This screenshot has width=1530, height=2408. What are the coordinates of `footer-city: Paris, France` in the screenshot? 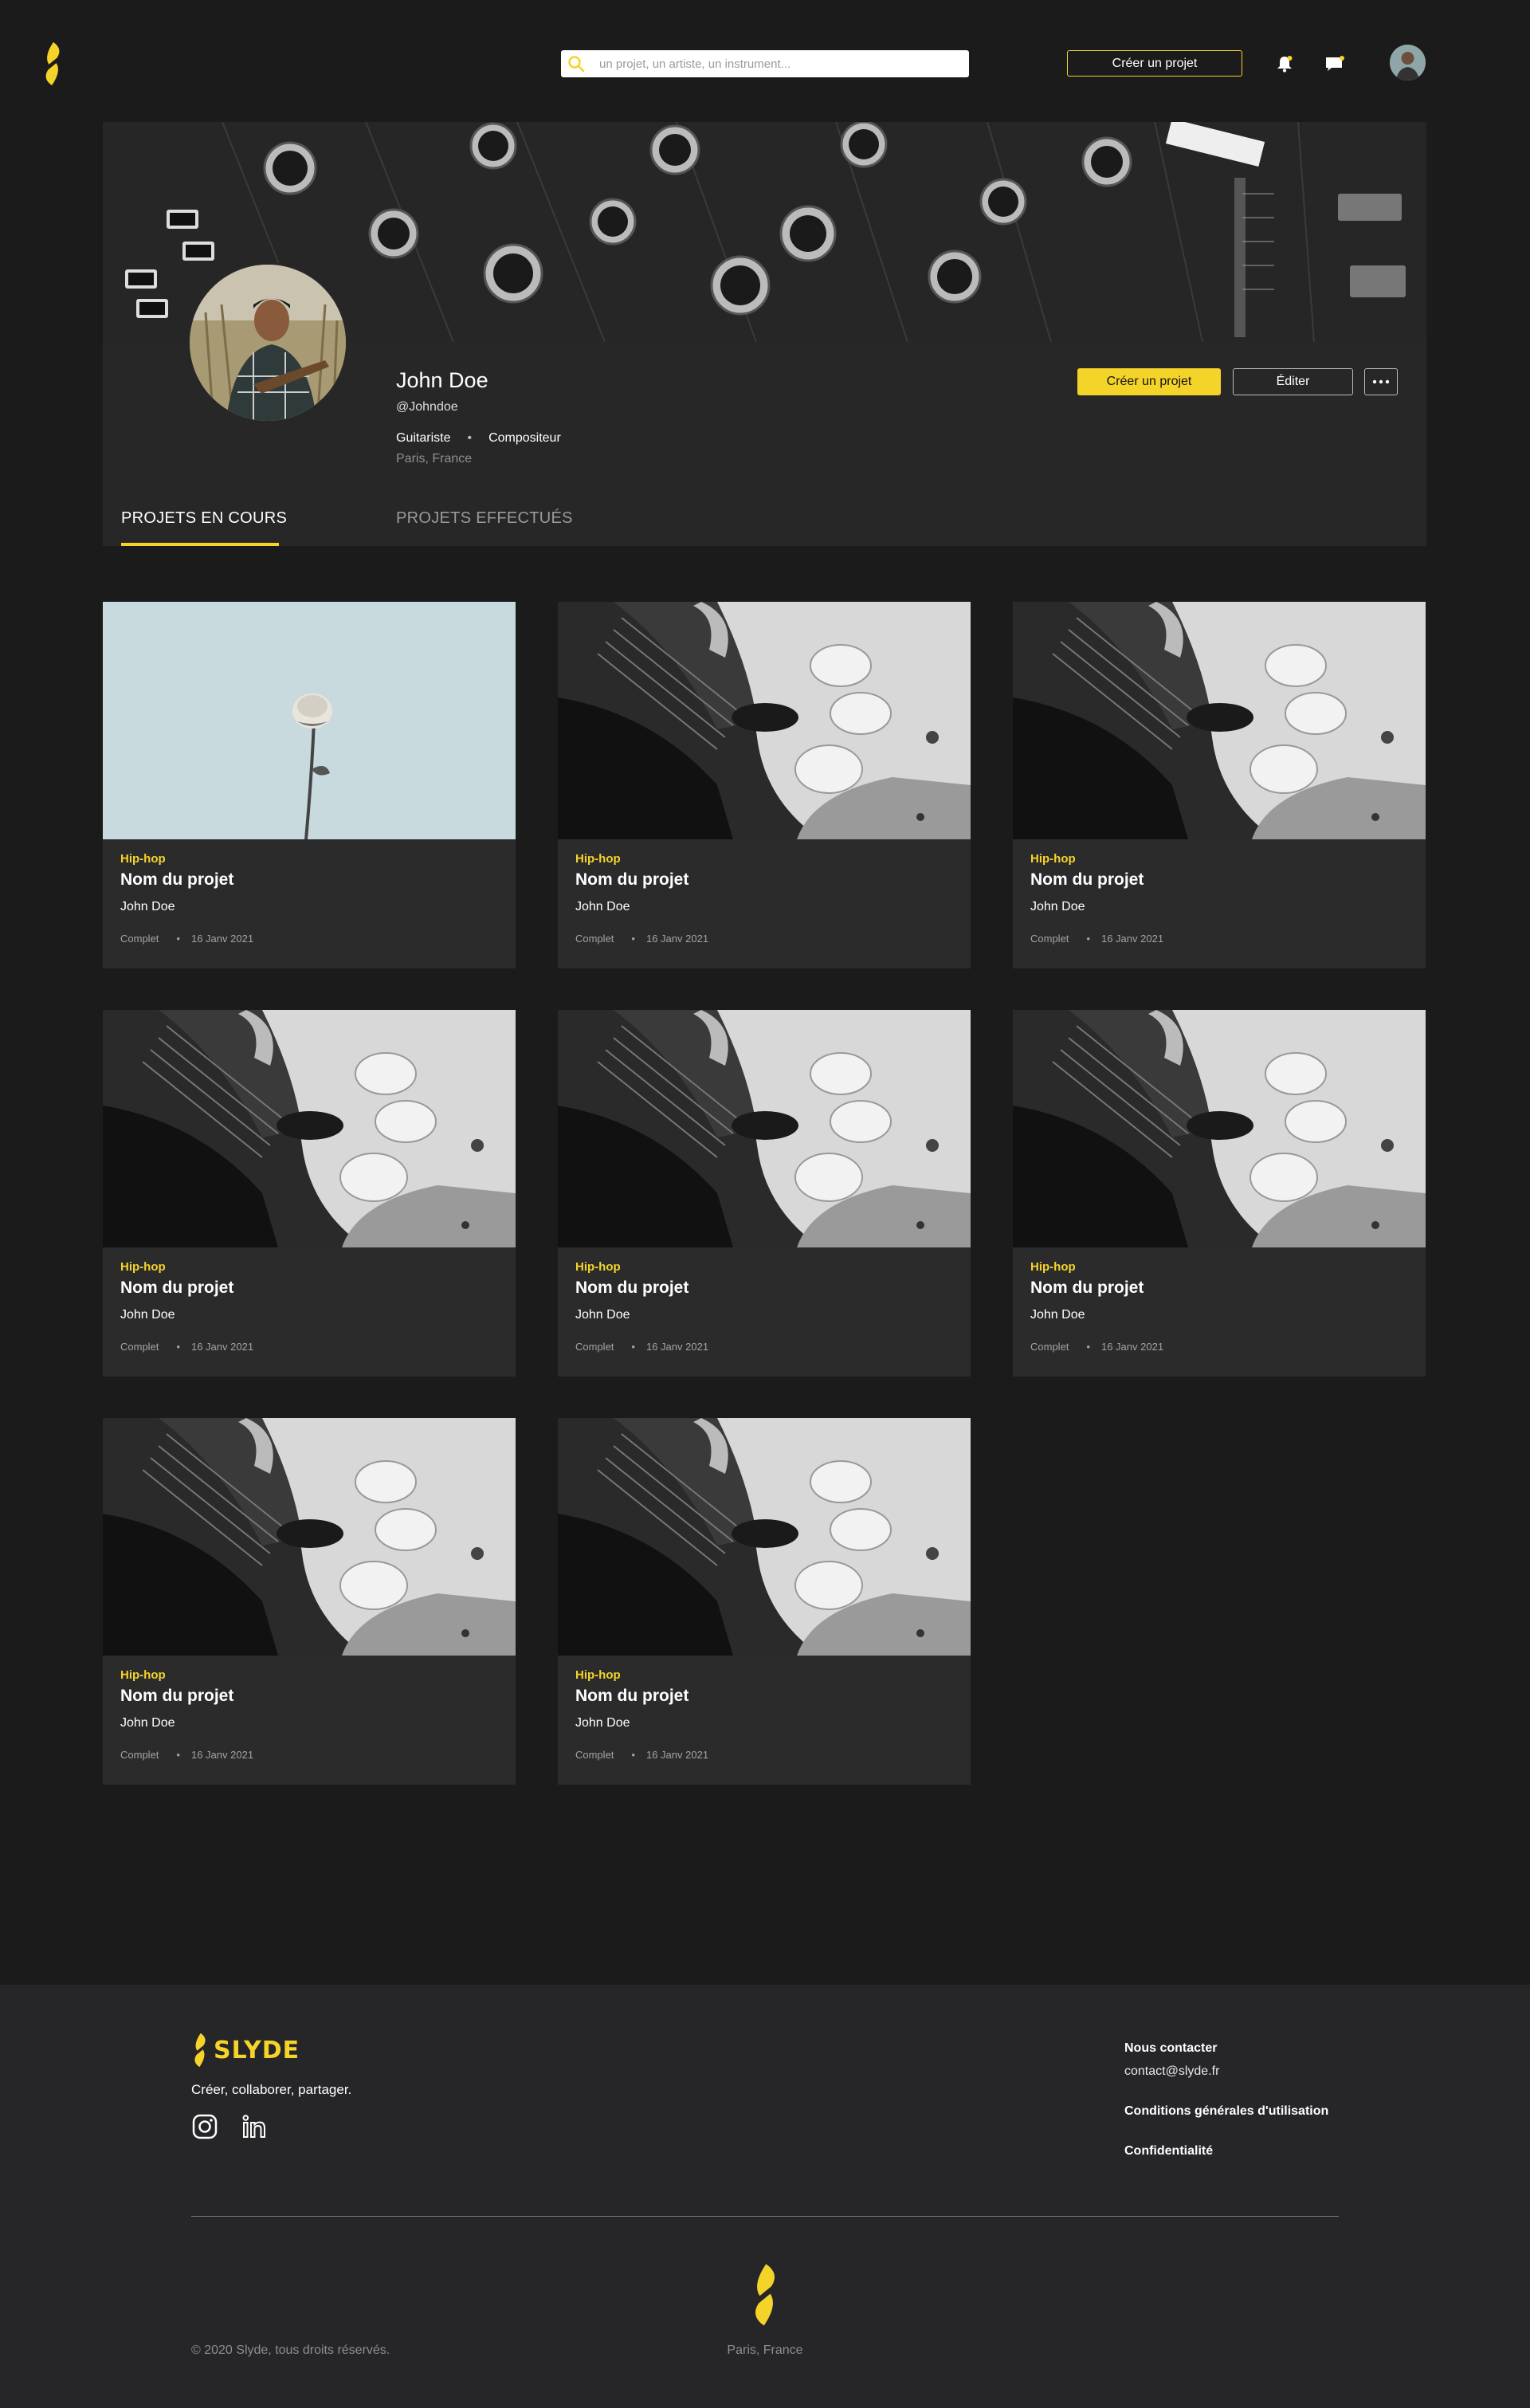 It's located at (765, 2350).